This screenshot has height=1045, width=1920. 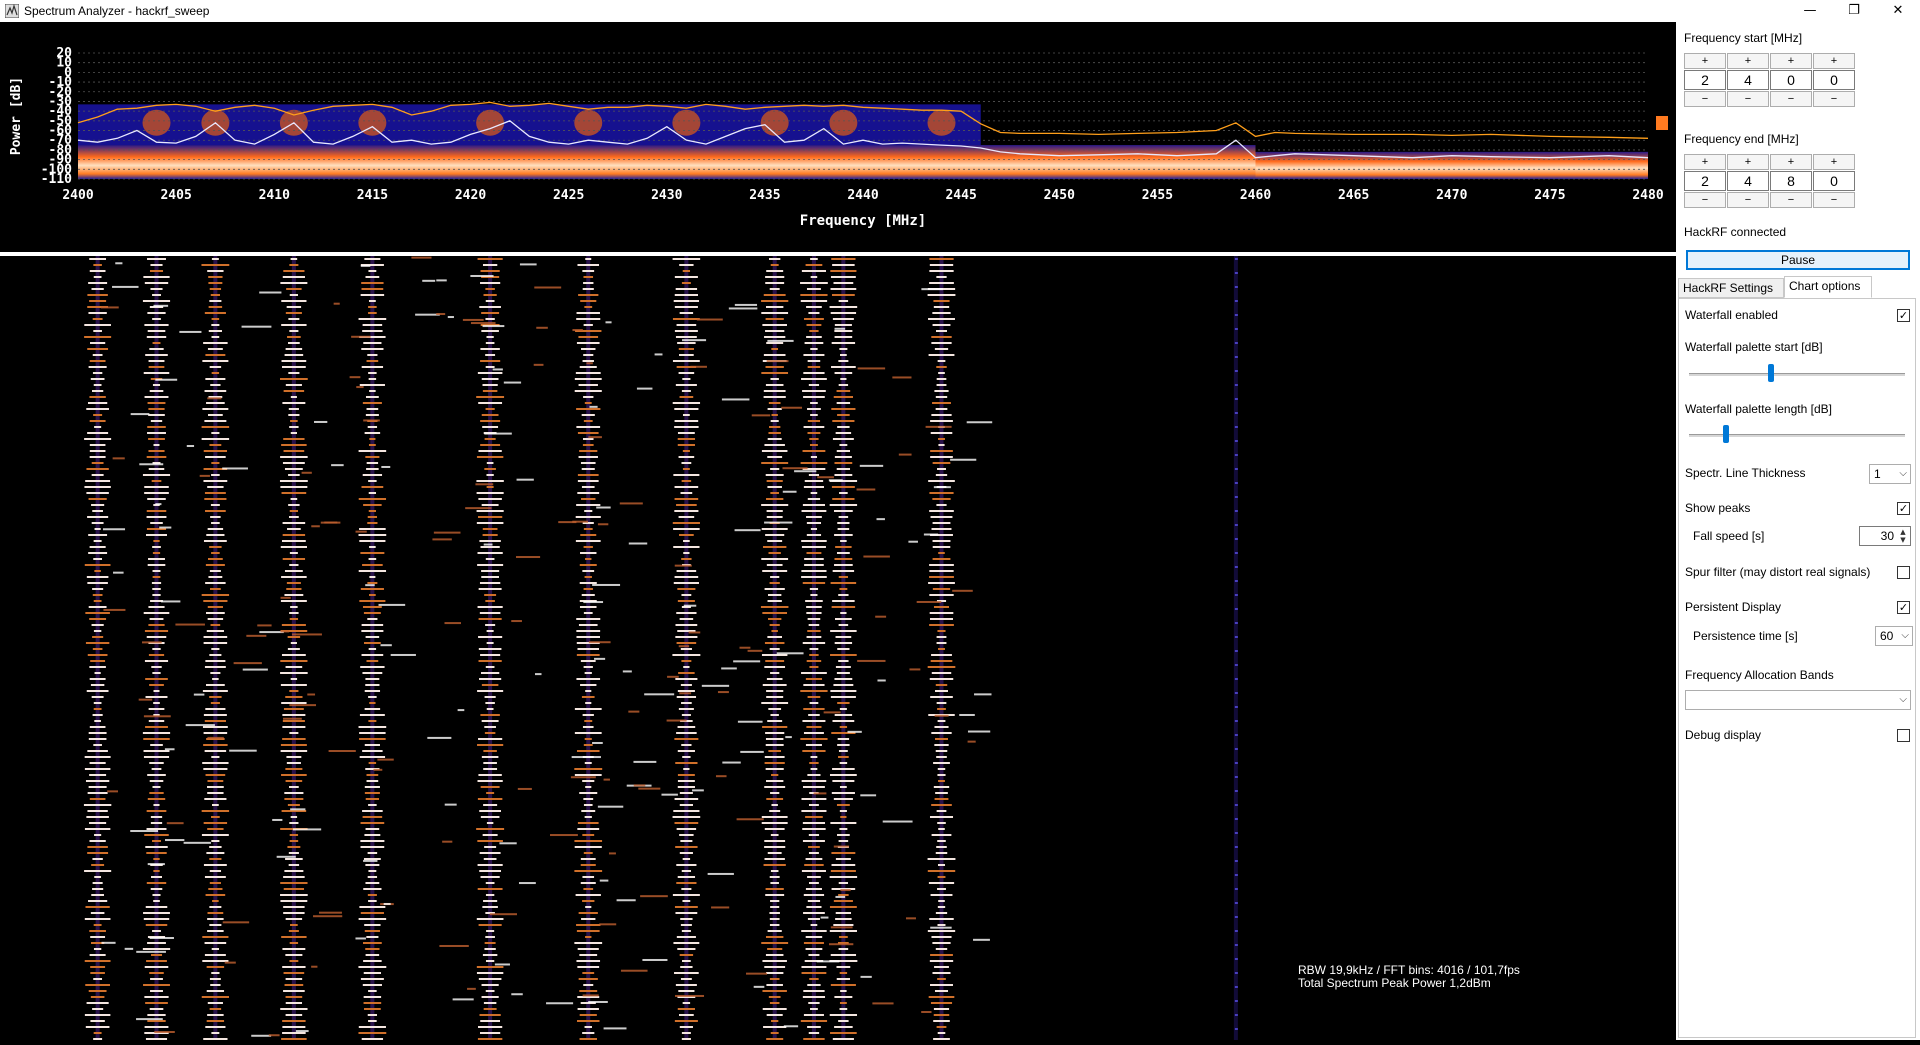 I want to click on minimize-button: —, so click(x=1810, y=11).